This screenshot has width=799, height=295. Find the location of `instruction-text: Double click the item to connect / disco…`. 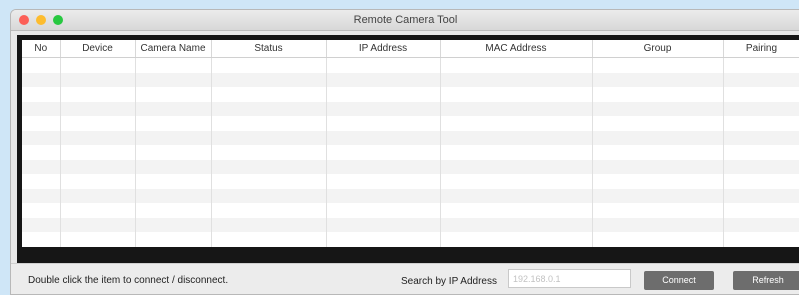

instruction-text: Double click the item to connect / disco… is located at coordinates (128, 280).